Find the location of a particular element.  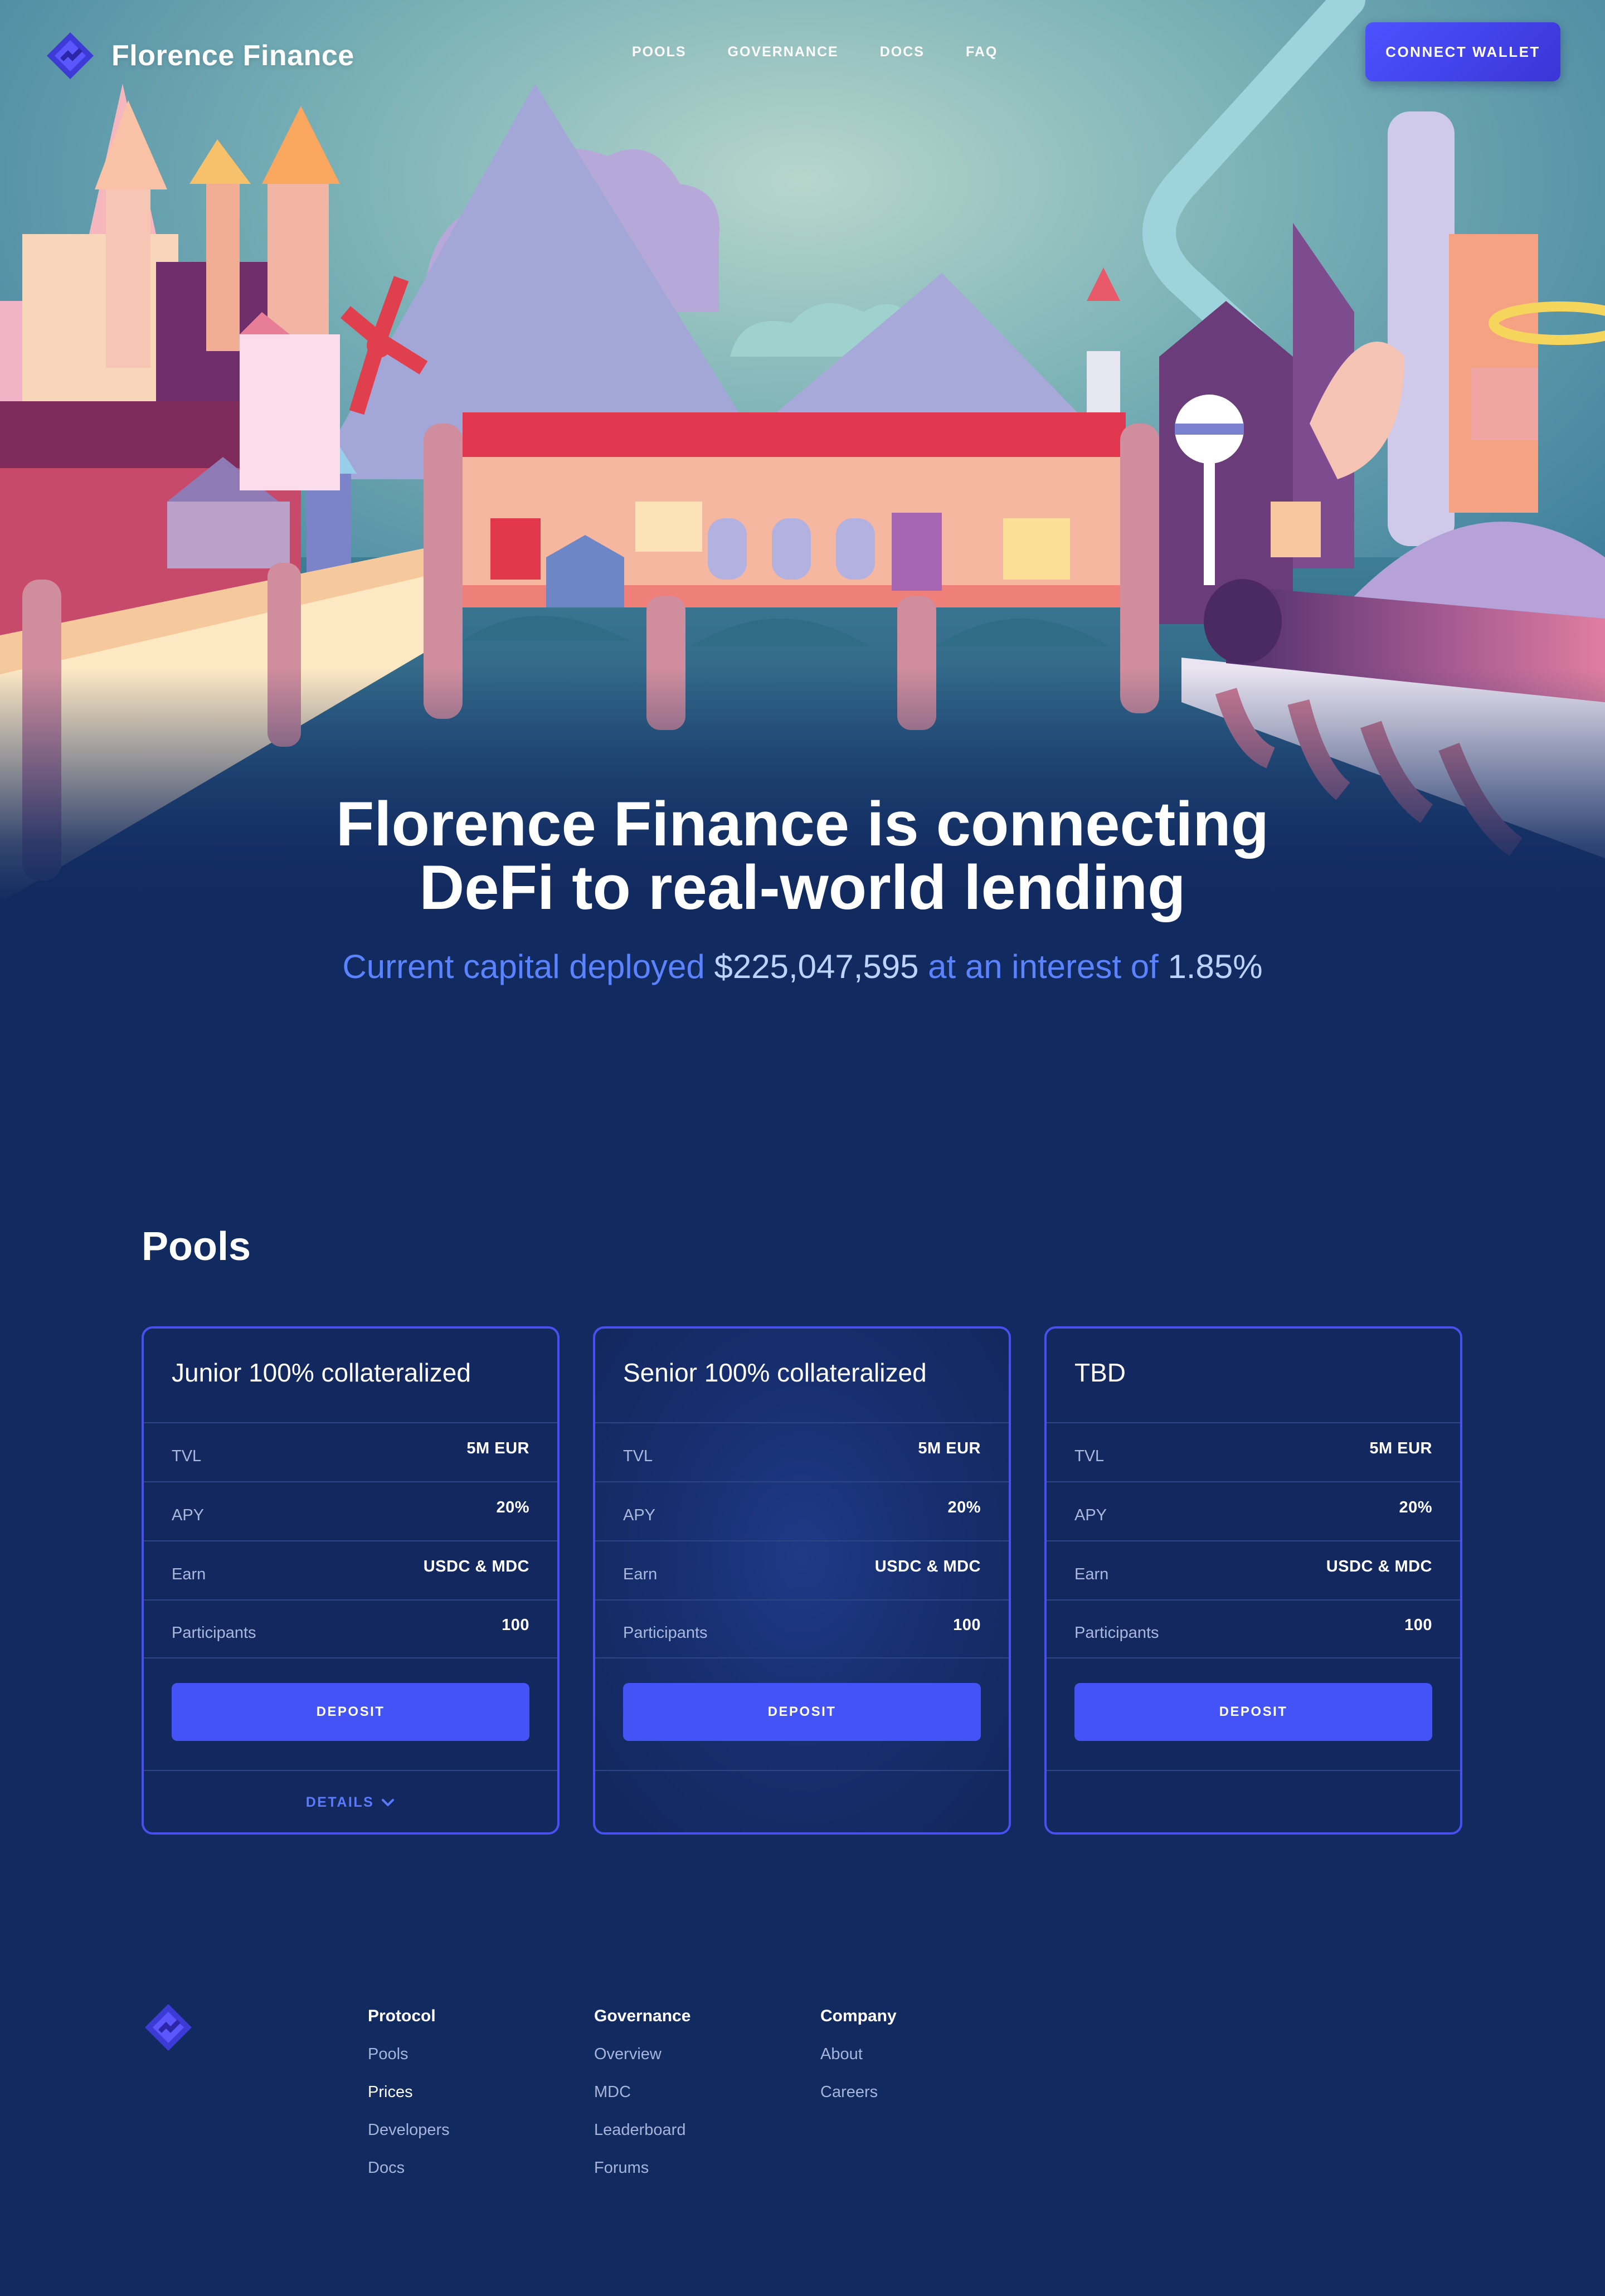

pool-card-title: Junior 100% collateralized is located at coordinates (321, 1372).